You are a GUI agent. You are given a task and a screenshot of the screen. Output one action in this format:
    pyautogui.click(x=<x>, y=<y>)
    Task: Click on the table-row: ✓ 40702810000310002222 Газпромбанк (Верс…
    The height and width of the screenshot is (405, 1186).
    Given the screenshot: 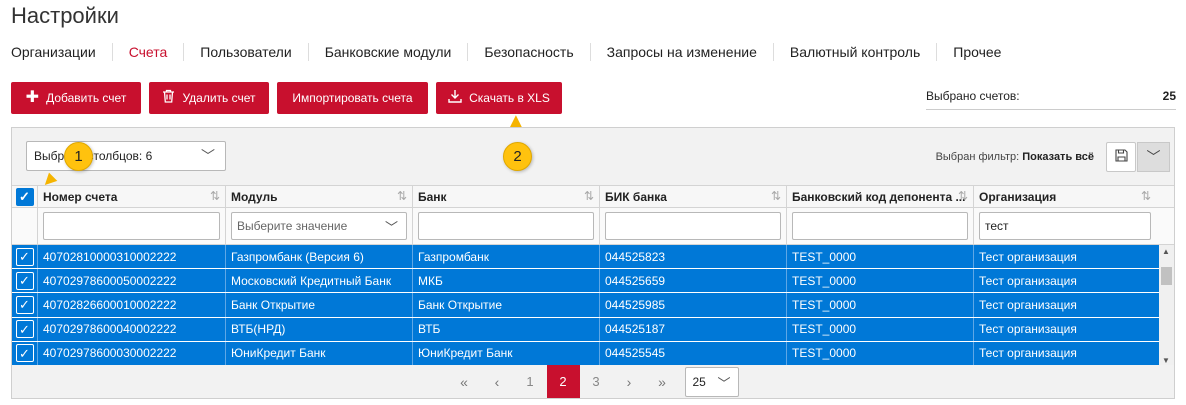 What is the action you would take?
    pyautogui.click(x=593, y=257)
    